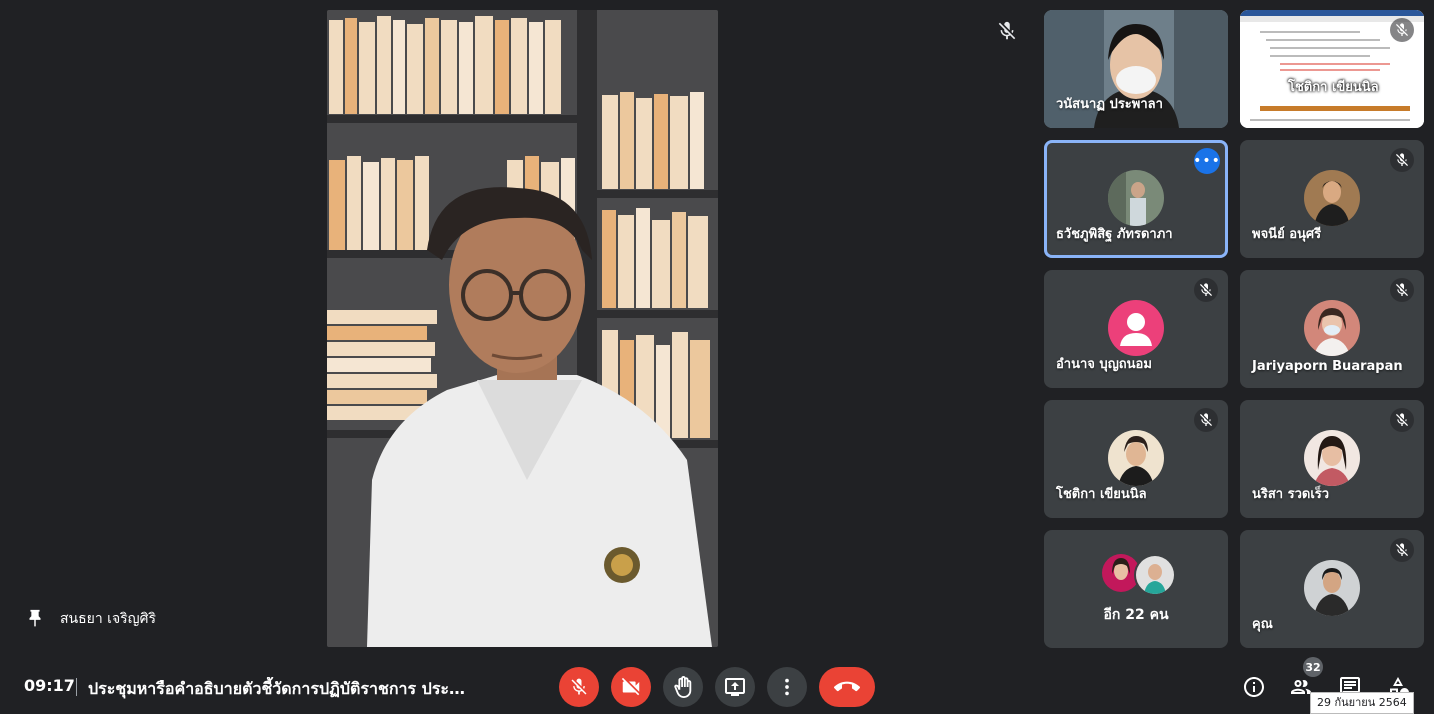  I want to click on videocam-off-icon, so click(630, 686).